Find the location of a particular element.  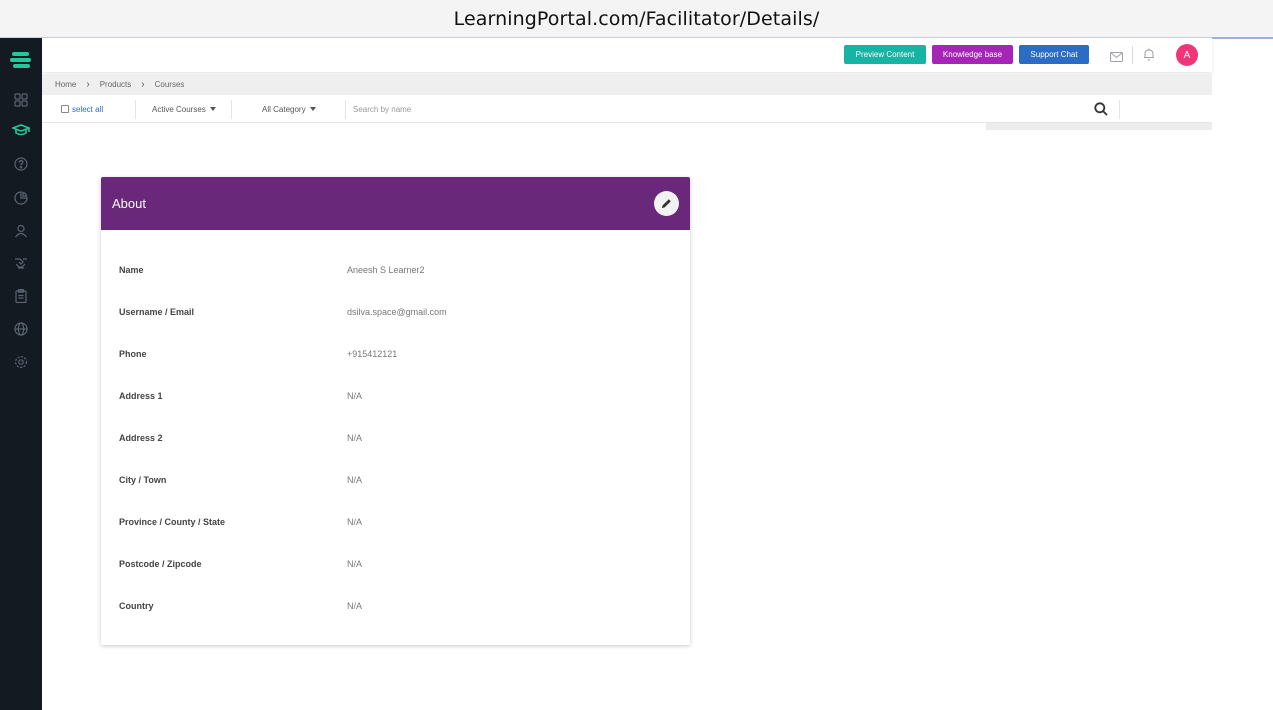

breadcrumb-courses: Courses is located at coordinates (170, 84).